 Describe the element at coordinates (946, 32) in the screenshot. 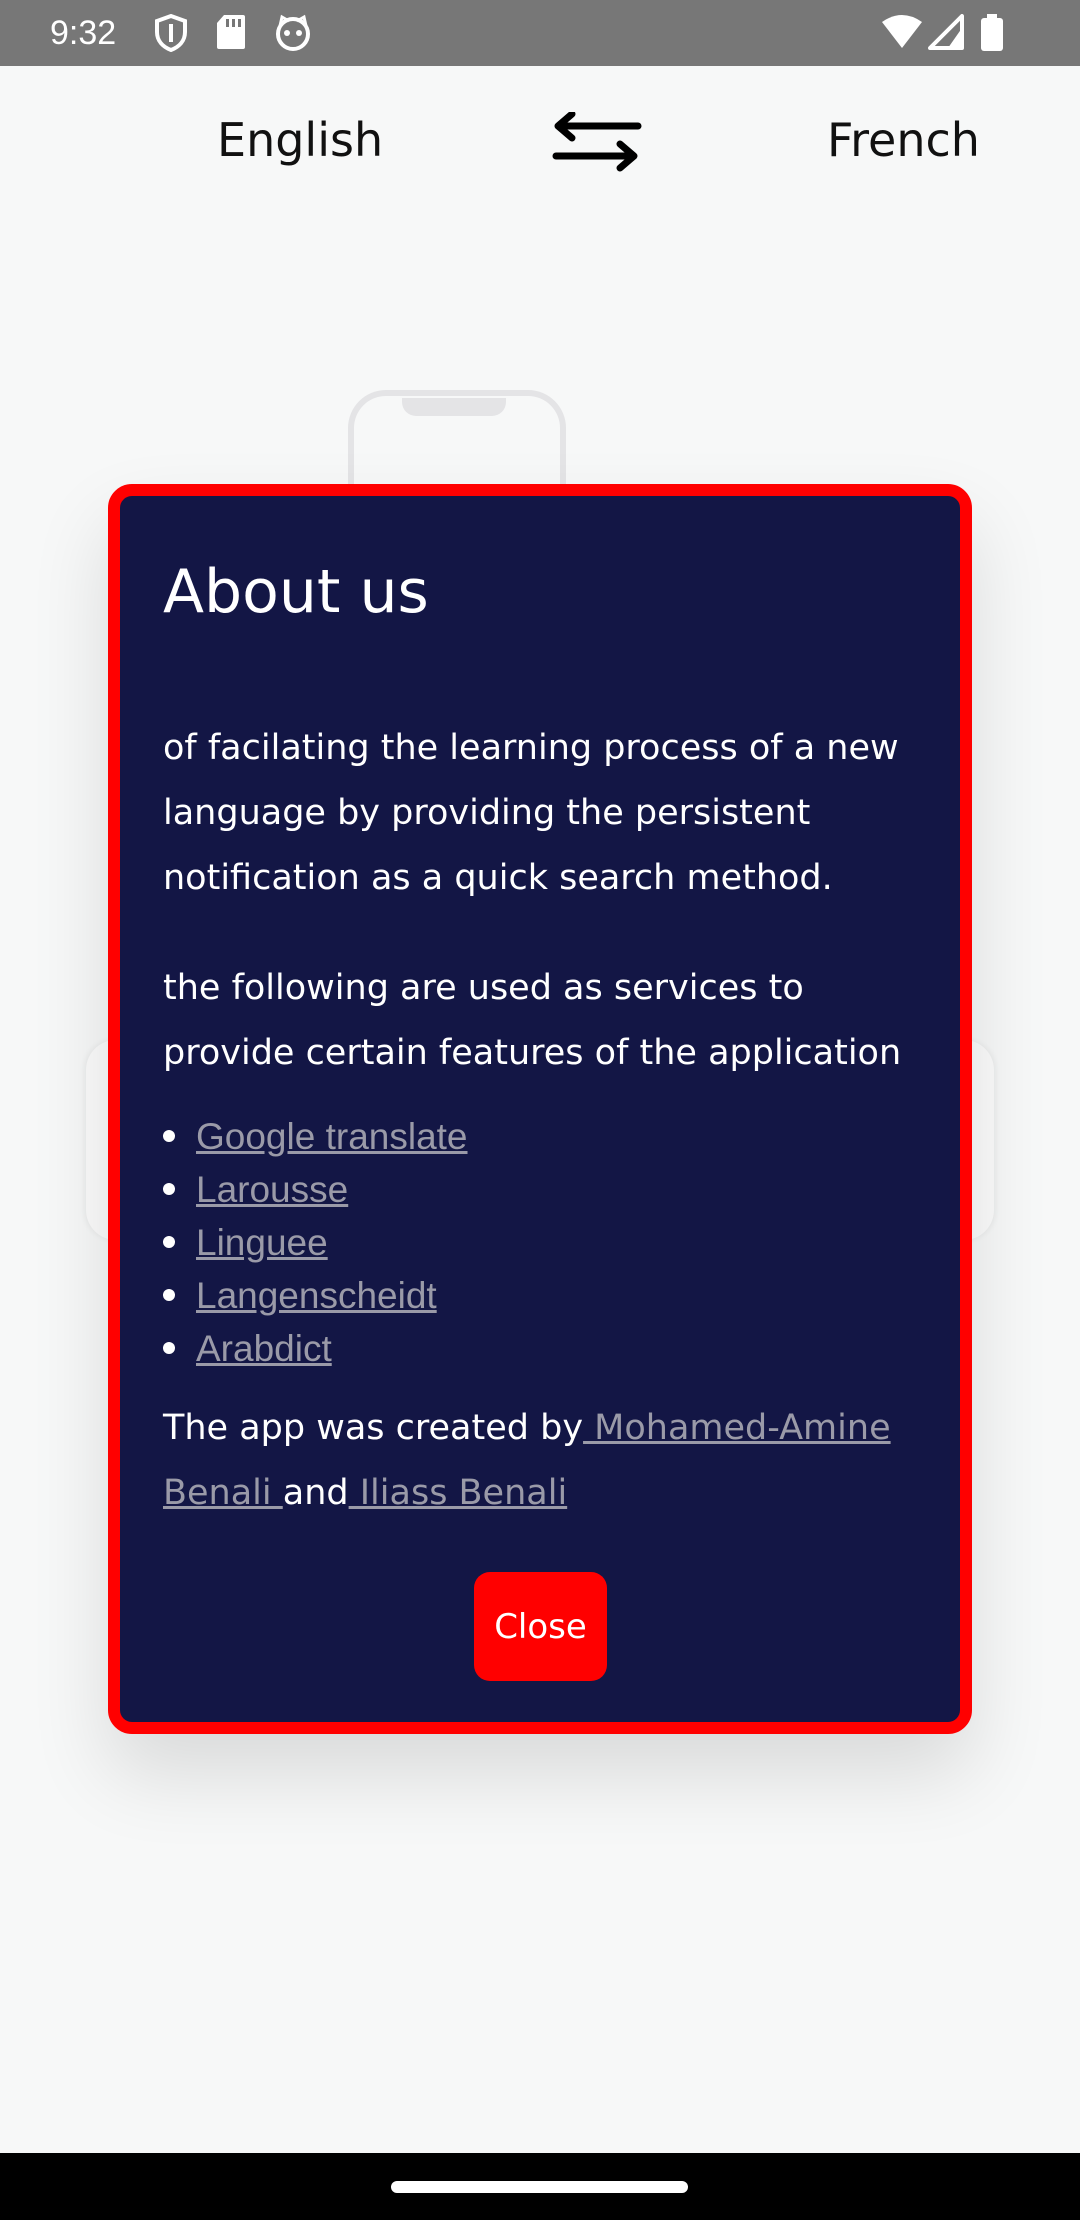

I see `cellular-signal-icon` at that location.